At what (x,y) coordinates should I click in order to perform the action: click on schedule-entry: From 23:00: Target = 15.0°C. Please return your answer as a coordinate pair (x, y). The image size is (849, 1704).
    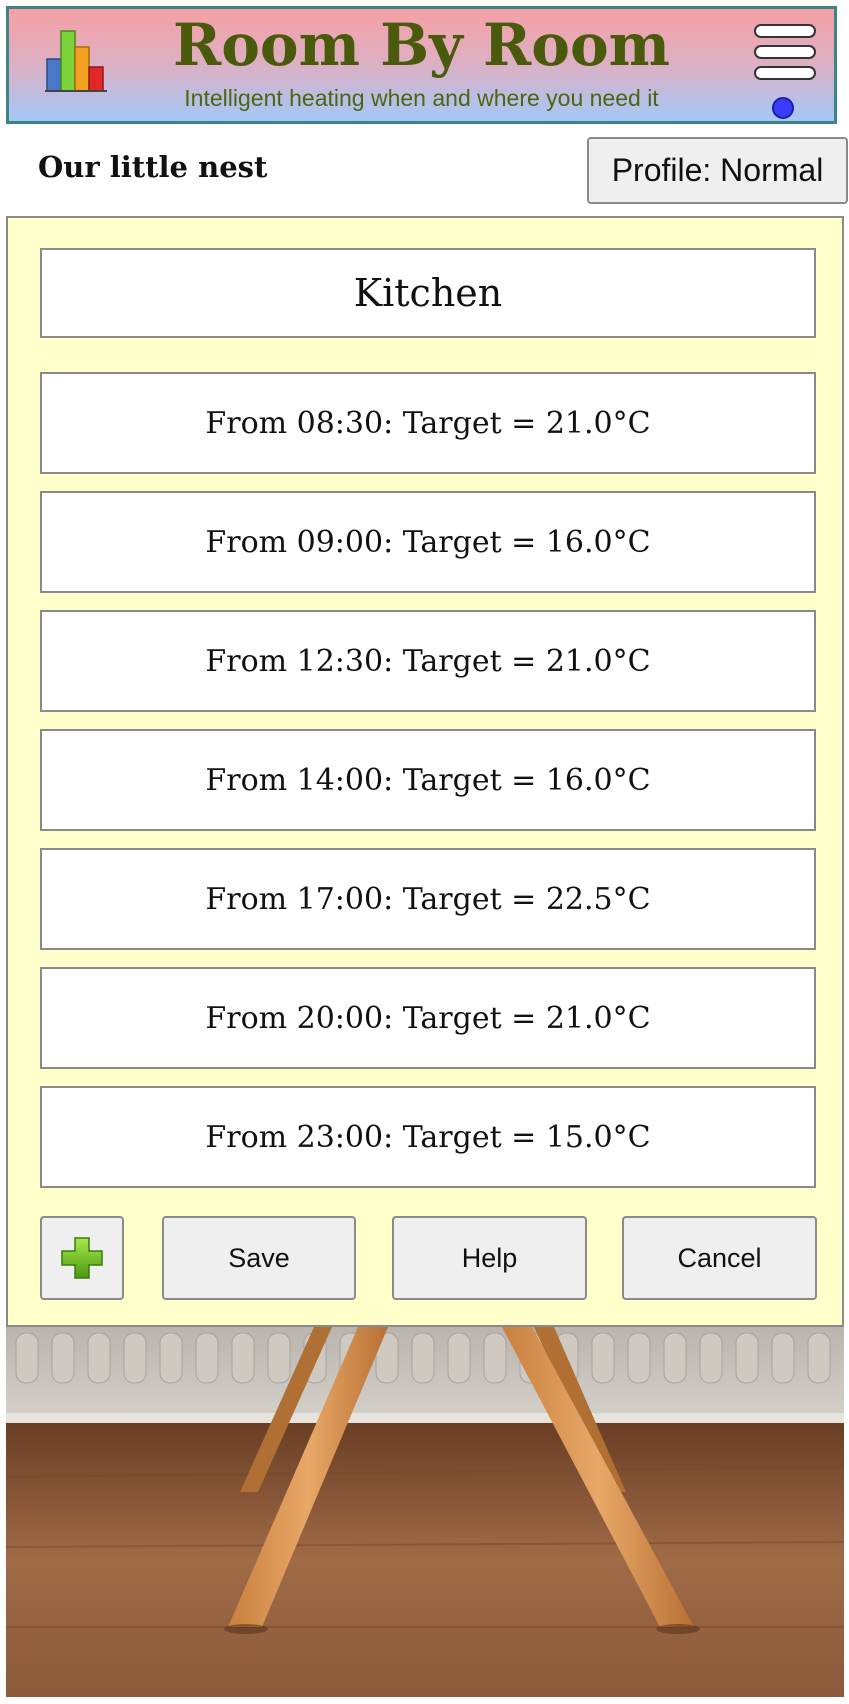
    Looking at the image, I should click on (428, 1137).